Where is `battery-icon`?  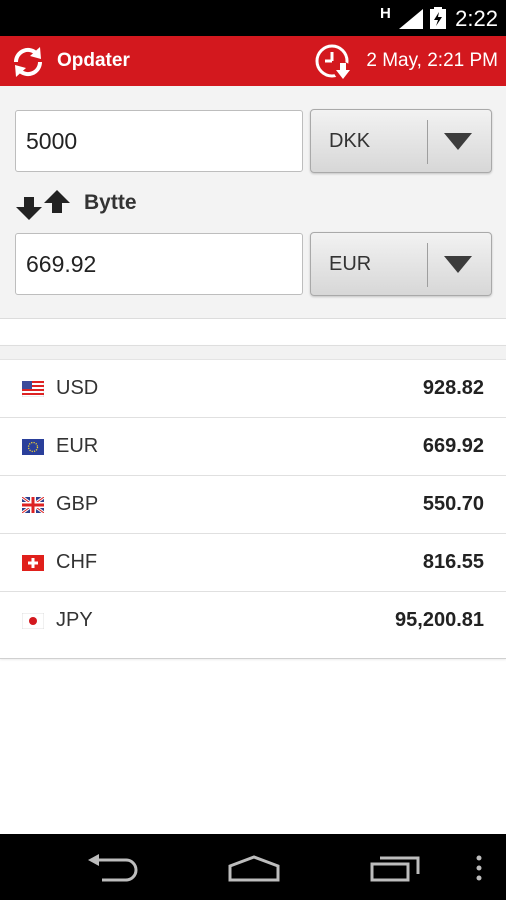 battery-icon is located at coordinates (438, 18).